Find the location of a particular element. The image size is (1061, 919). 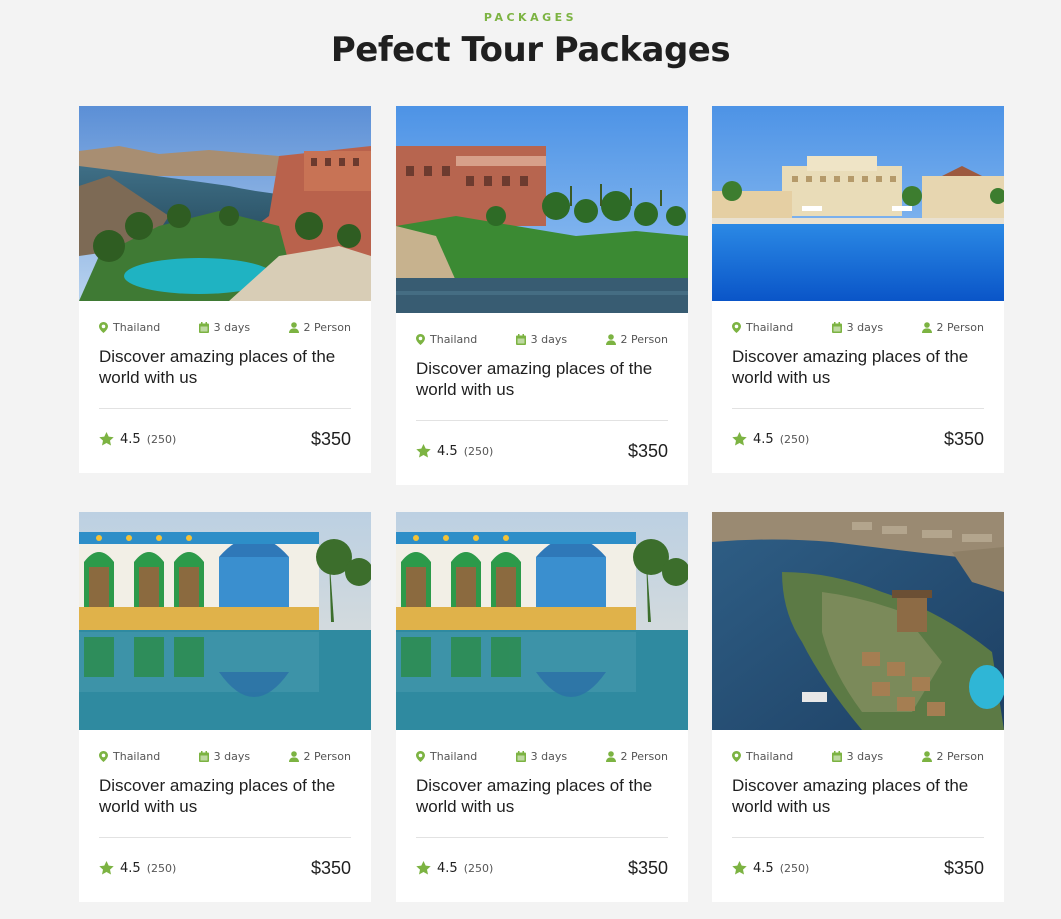

section-eyebrow: PACKAGES is located at coordinates (530, 17).